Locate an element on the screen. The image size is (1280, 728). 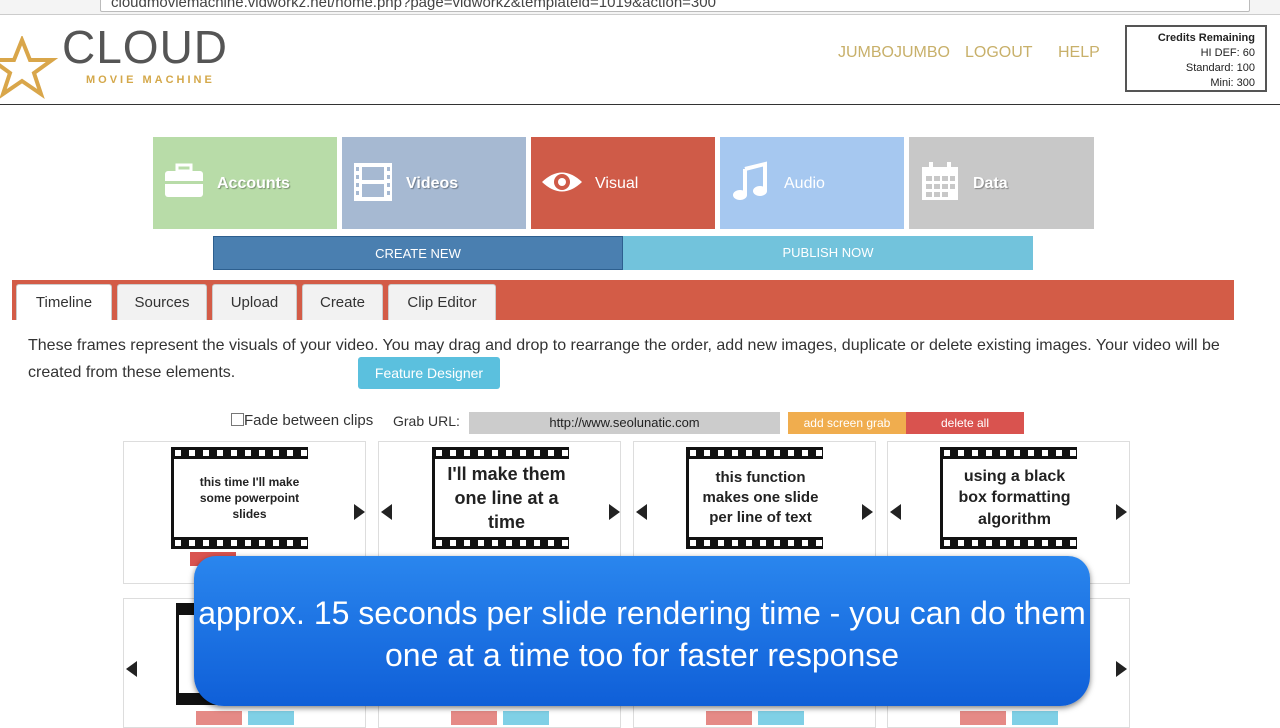
fade-label: Fade between clips is located at coordinates (309, 420).